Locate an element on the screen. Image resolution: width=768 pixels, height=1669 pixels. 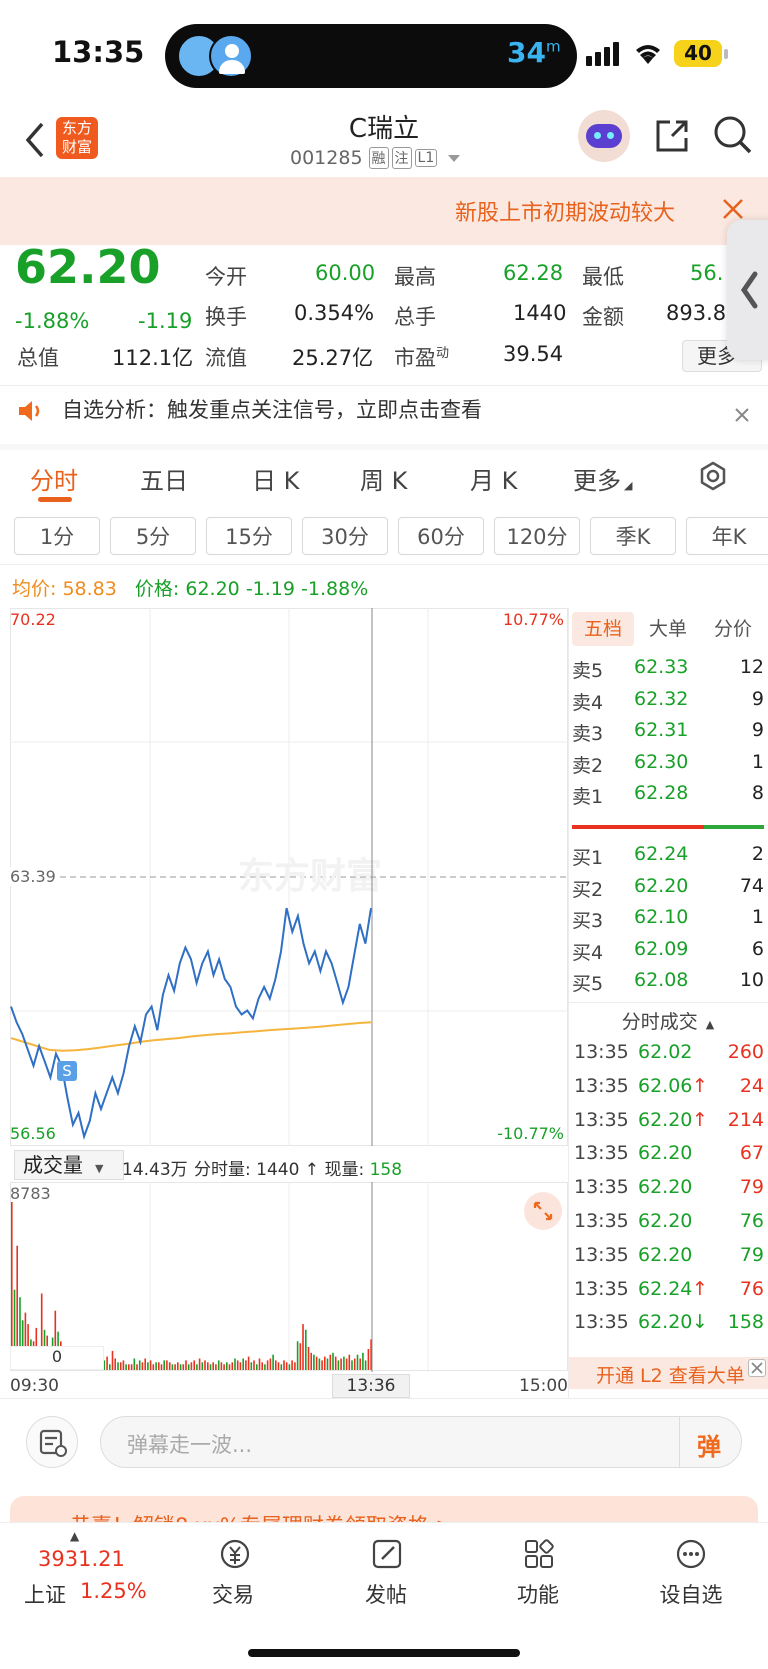
bid-row: 买3 62.10 1 is located at coordinates (668, 918).